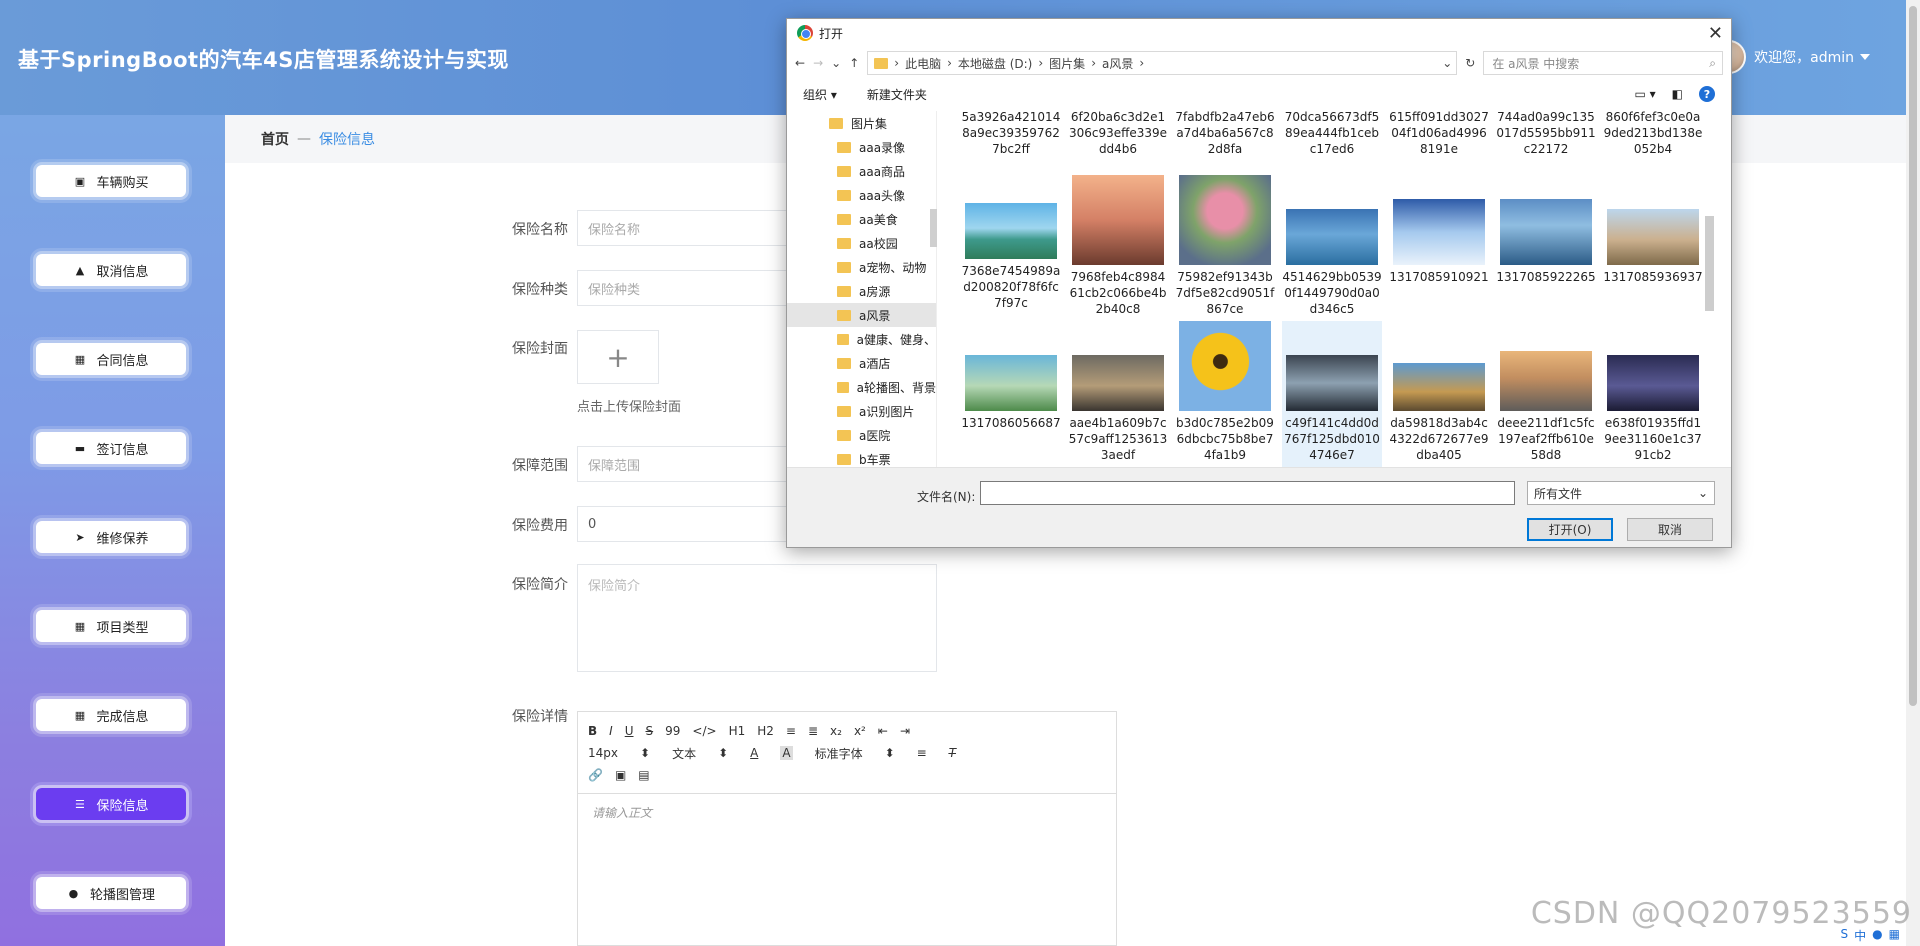 Image resolution: width=1920 pixels, height=946 pixels. Describe the element at coordinates (672, 731) in the screenshot. I see `quote-button: 99` at that location.